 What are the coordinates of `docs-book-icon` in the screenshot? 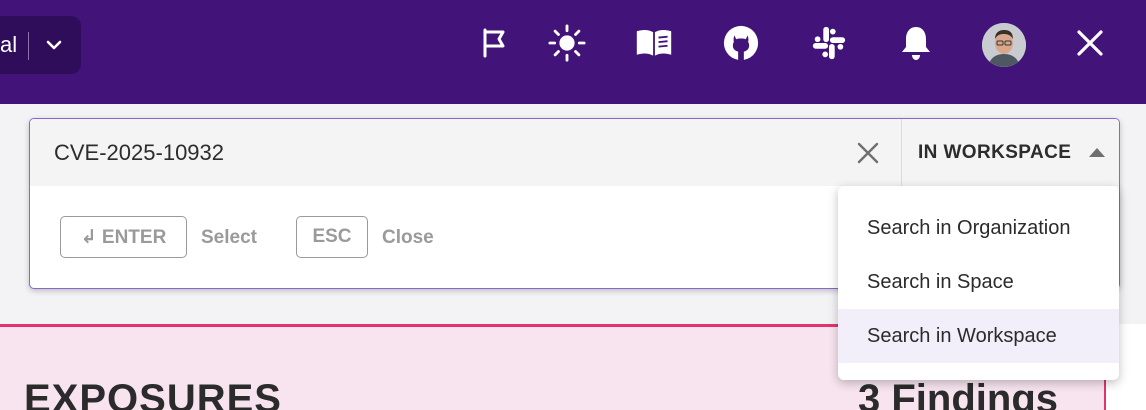 It's located at (654, 43).